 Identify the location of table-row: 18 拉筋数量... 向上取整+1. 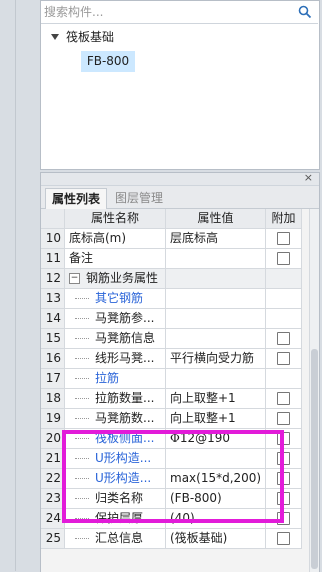
(180, 399).